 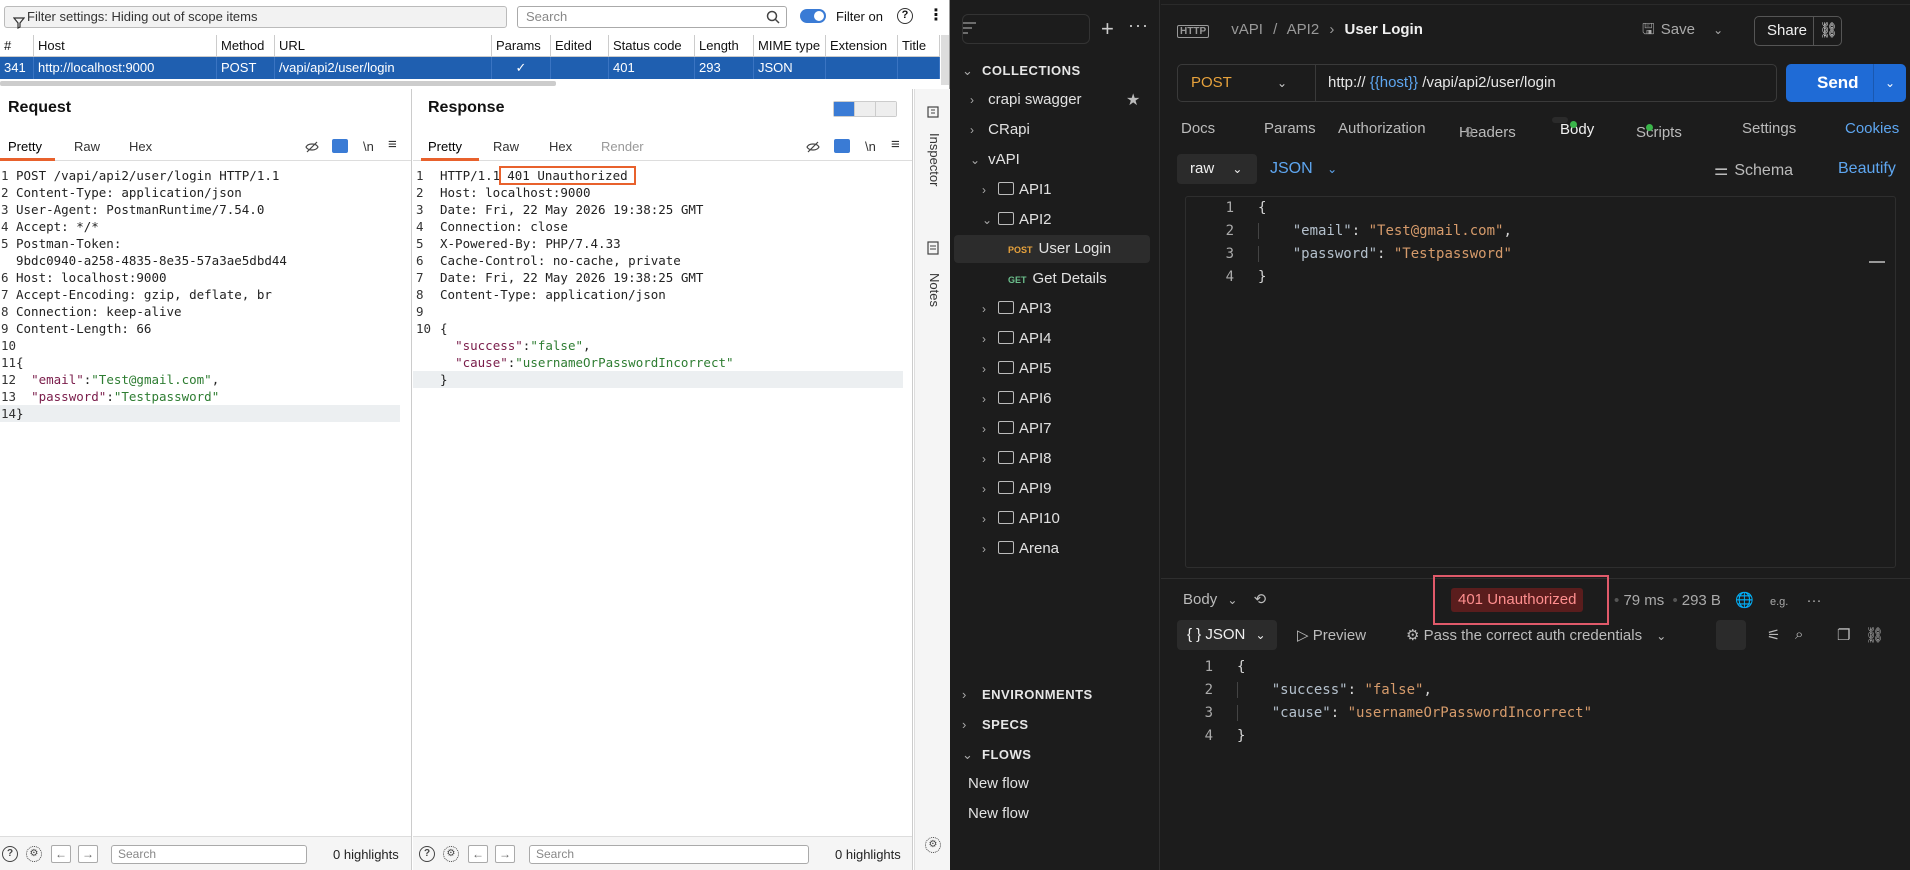 I want to click on flows-header: ⌄ FLOWS, so click(x=996, y=755).